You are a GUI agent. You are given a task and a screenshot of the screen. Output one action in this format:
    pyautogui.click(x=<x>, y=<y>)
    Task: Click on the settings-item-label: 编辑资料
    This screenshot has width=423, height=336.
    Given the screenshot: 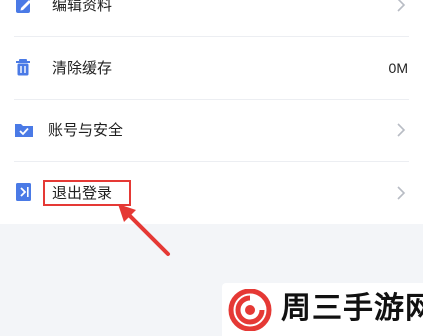 What is the action you would take?
    pyautogui.click(x=82, y=7)
    